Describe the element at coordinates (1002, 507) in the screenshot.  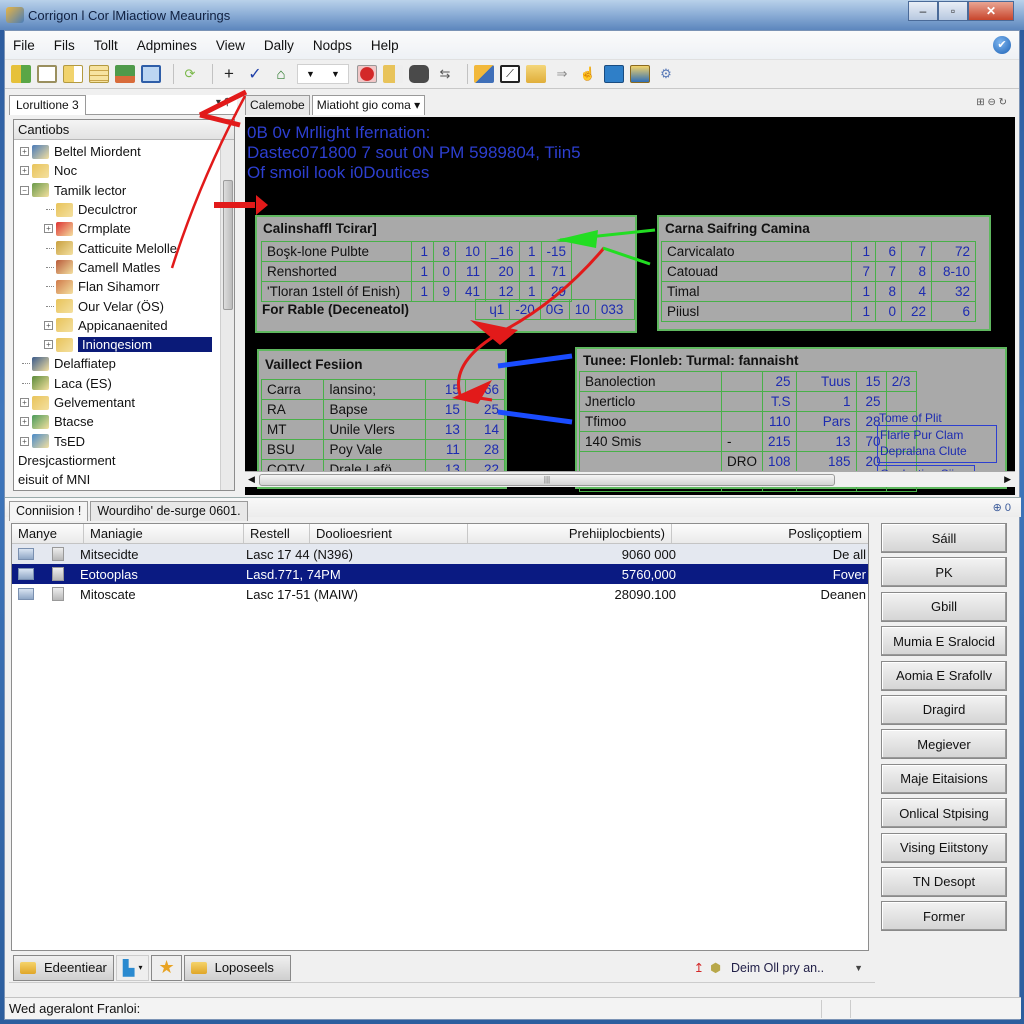
I see `pane-pin-icon: ⊕ 0` at that location.